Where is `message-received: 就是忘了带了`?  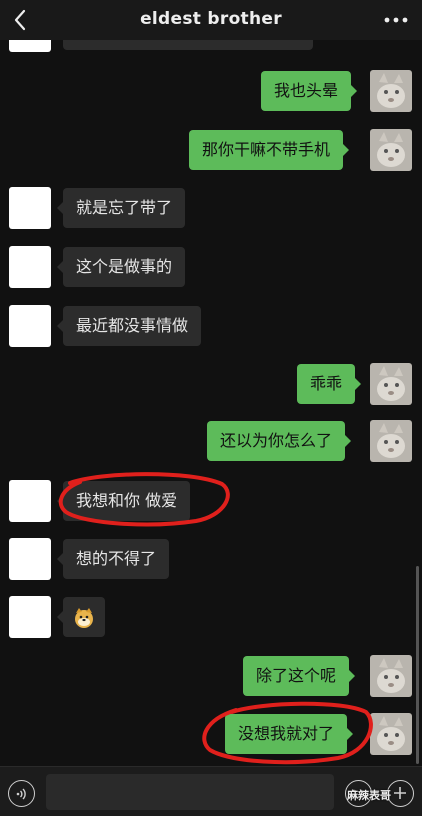
message-received: 就是忘了带了 is located at coordinates (121, 208).